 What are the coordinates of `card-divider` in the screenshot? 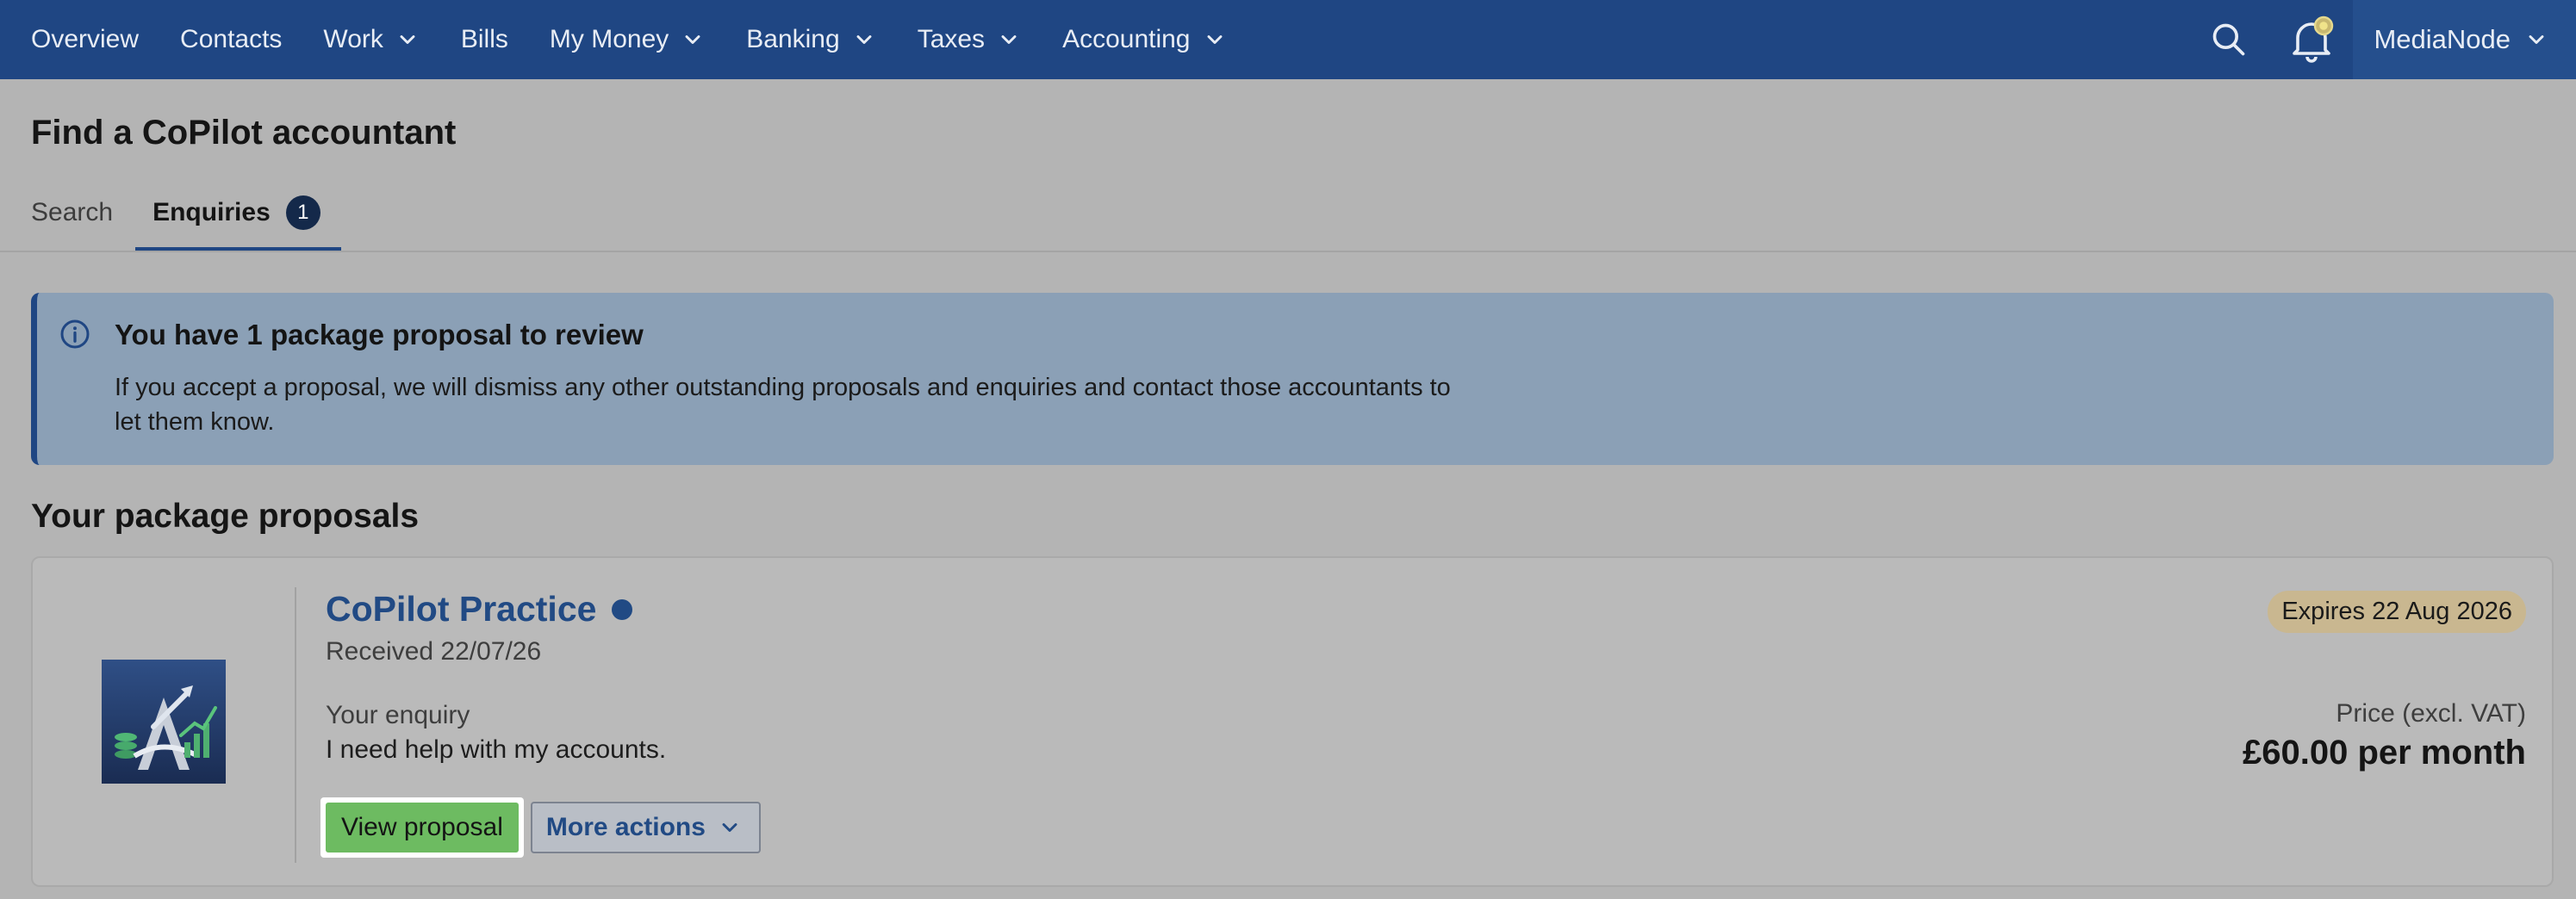 It's located at (296, 725).